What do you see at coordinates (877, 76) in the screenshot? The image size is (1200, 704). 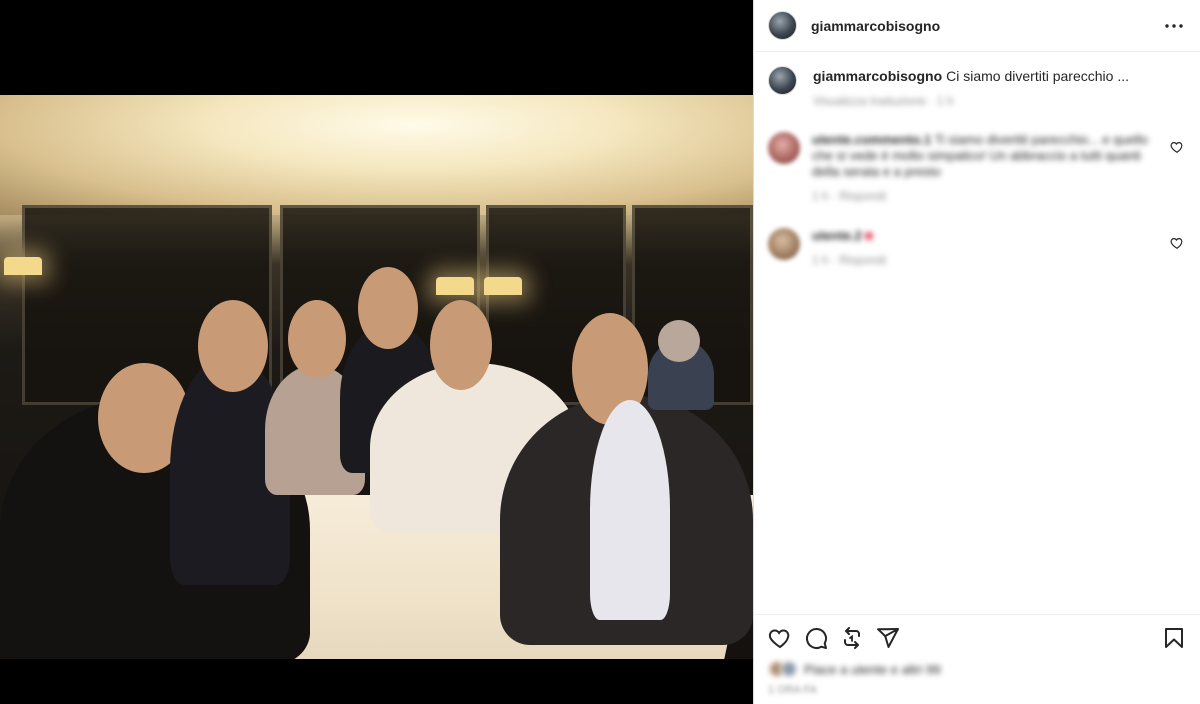 I see `caption-username: giammarcobisogno` at bounding box center [877, 76].